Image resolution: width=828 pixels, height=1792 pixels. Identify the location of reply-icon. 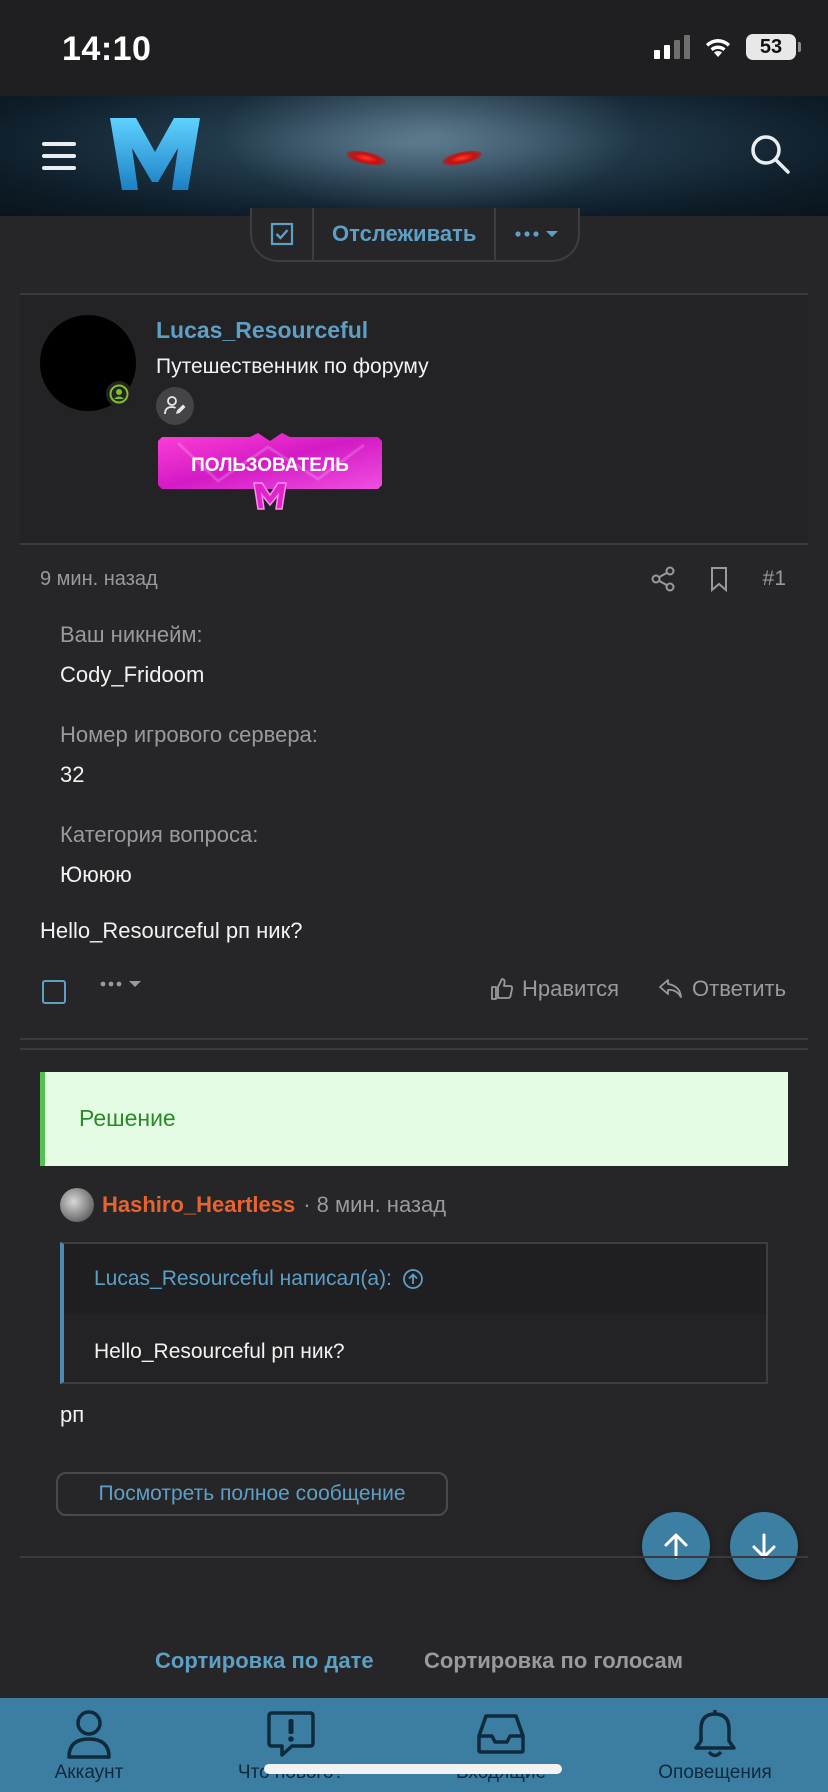
(670, 988).